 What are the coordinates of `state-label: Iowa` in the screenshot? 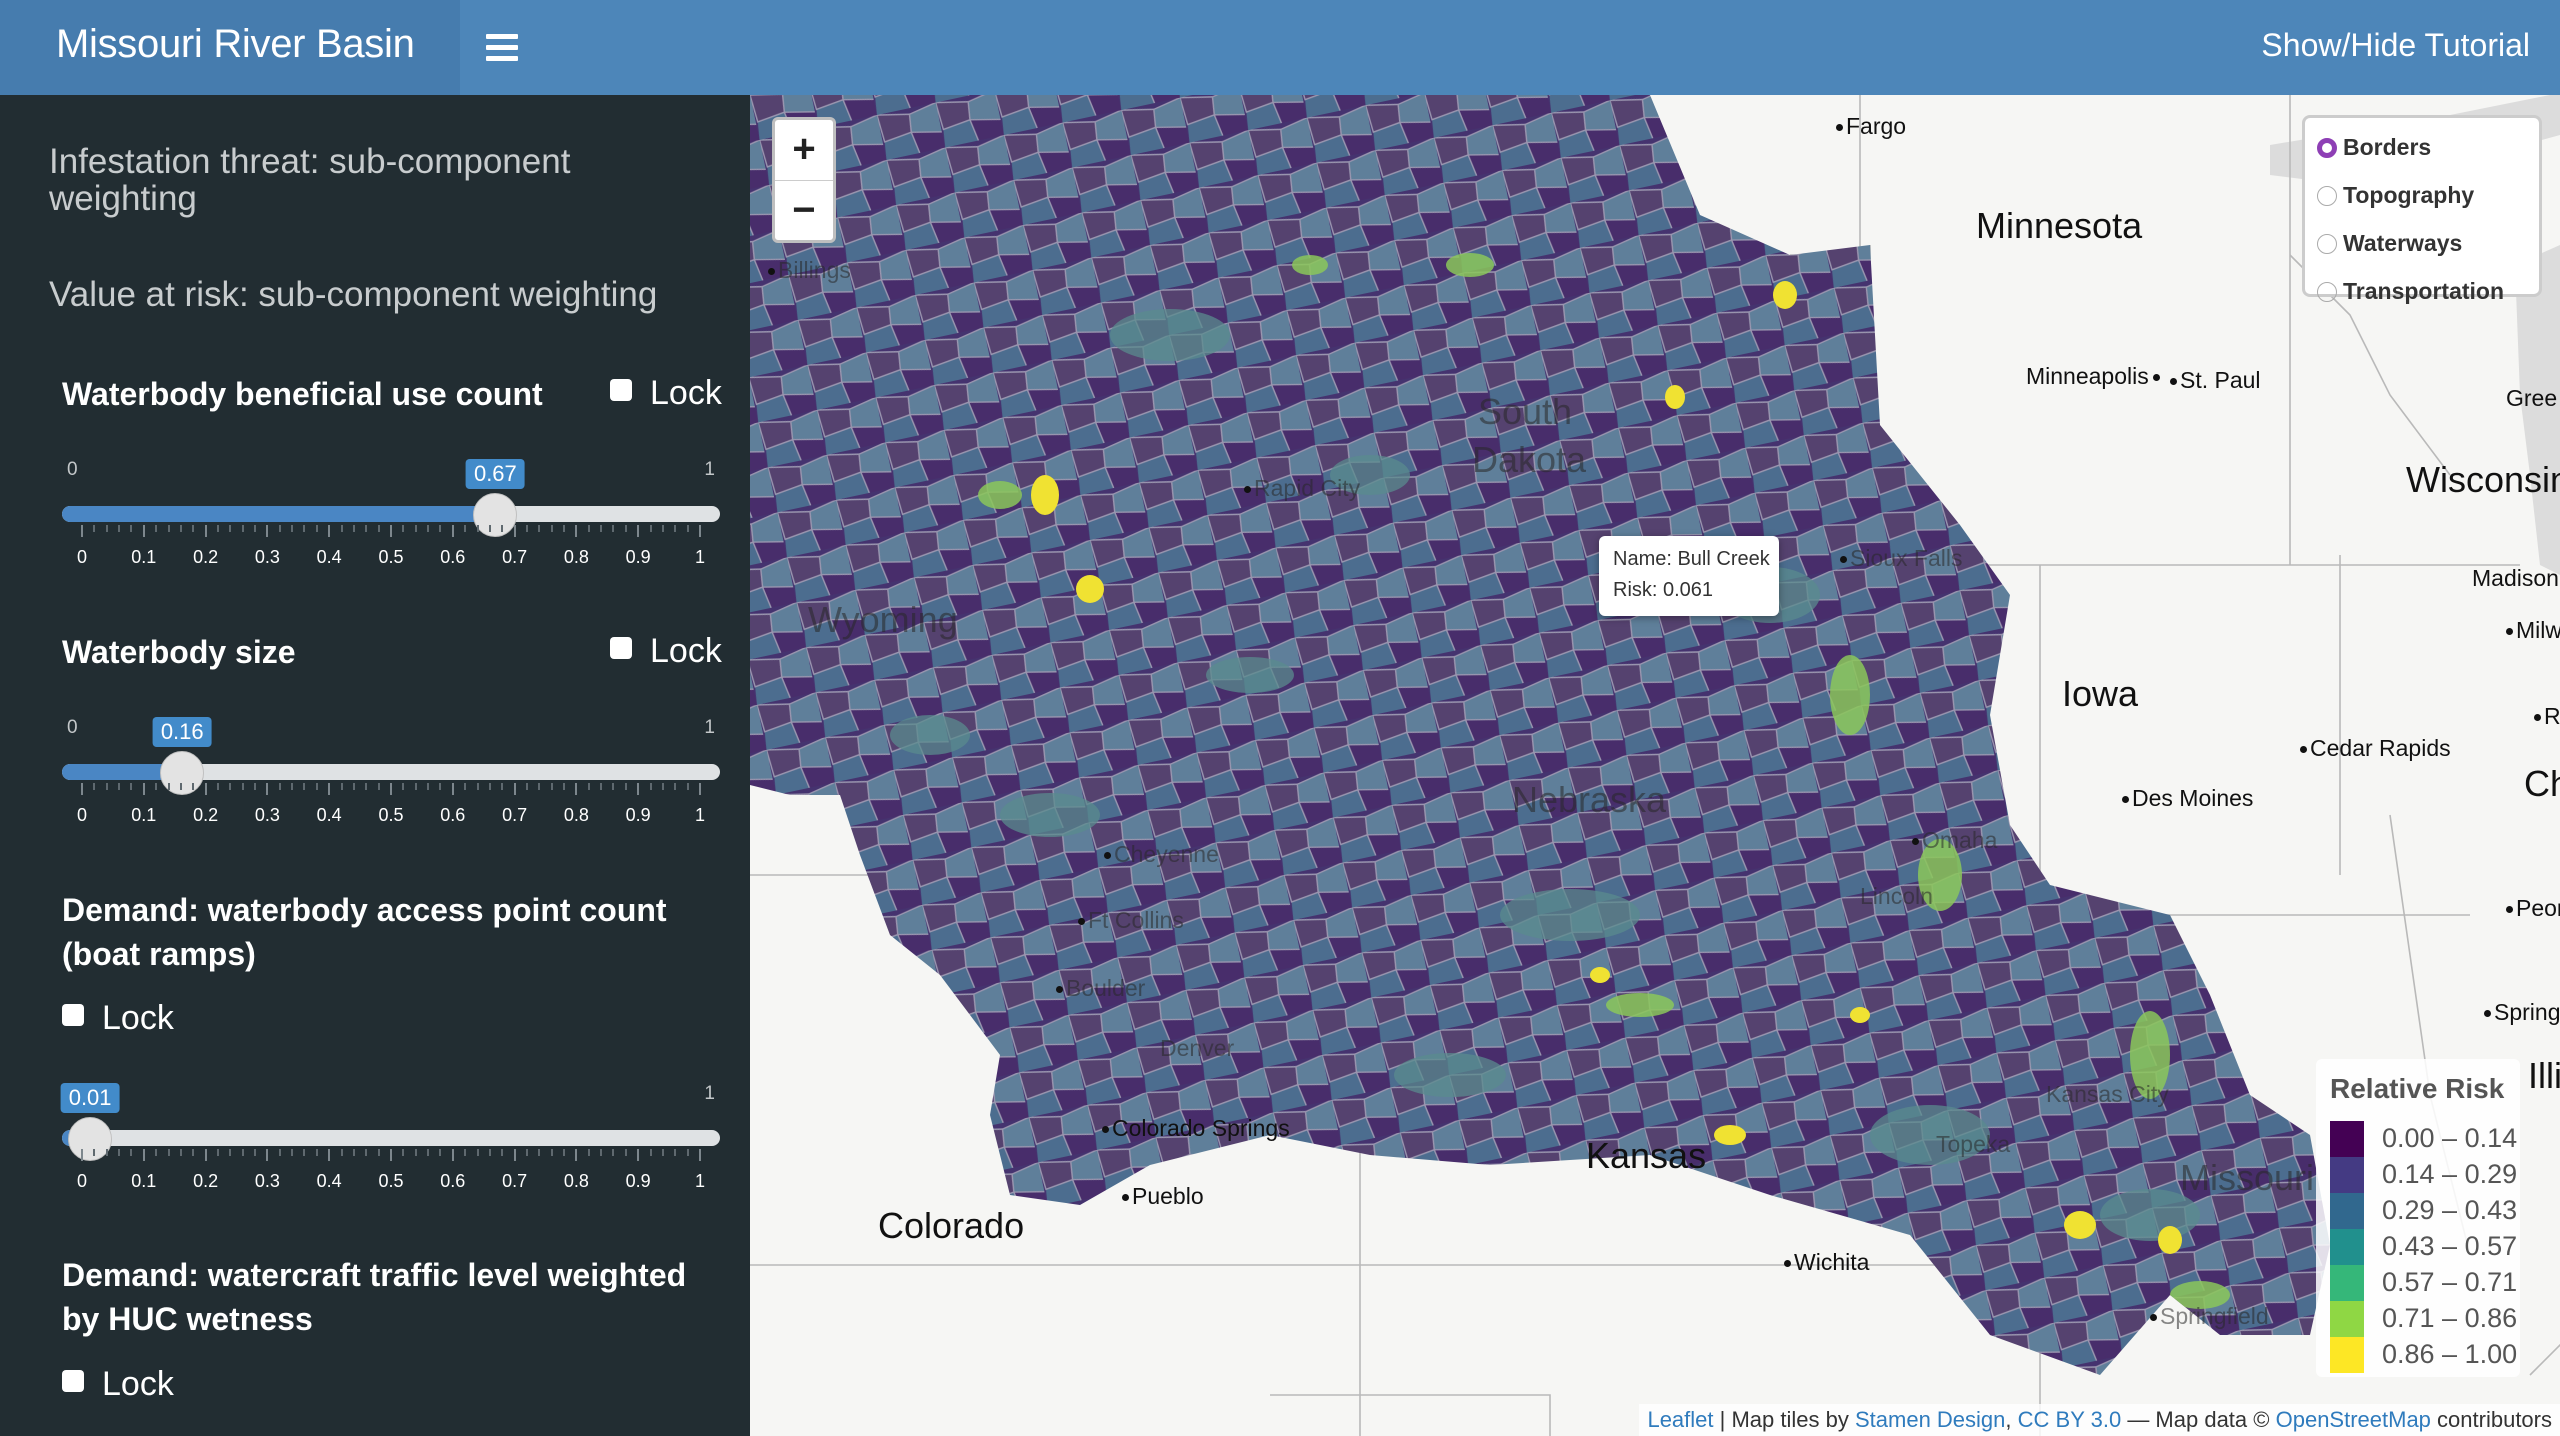 It's located at (2100, 693).